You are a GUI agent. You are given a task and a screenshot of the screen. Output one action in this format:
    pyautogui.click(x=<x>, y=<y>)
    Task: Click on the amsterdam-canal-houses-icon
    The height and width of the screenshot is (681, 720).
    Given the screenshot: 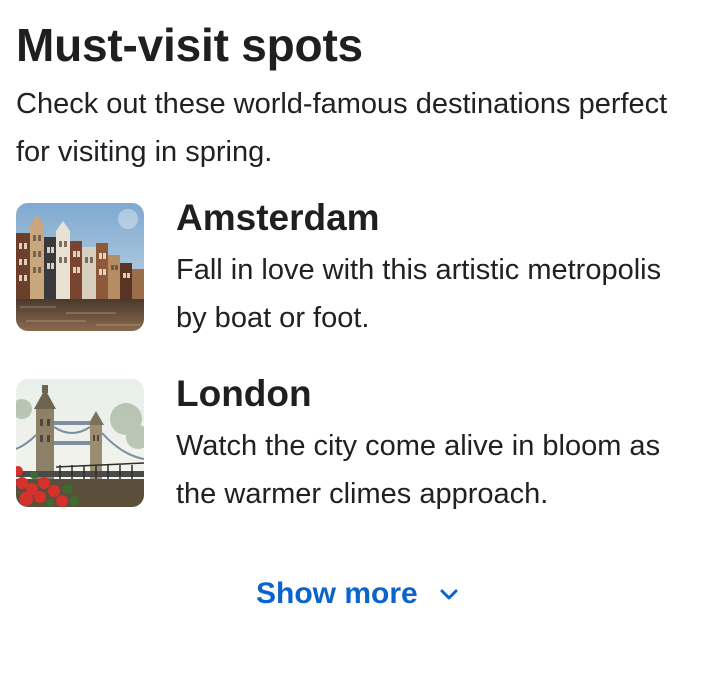 What is the action you would take?
    pyautogui.click(x=80, y=267)
    